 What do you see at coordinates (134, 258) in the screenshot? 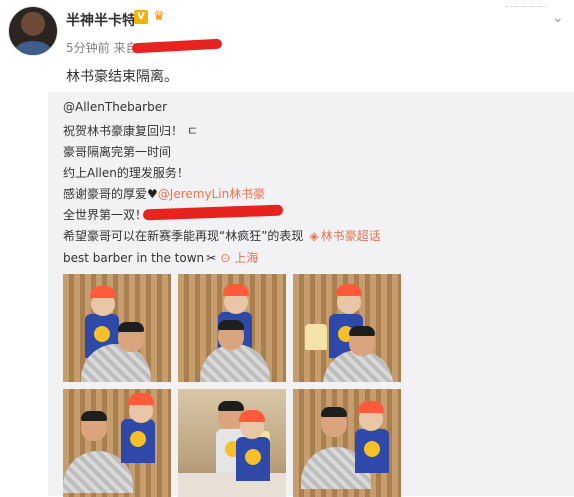
I see `repost-line-7-text: best barber in the town` at bounding box center [134, 258].